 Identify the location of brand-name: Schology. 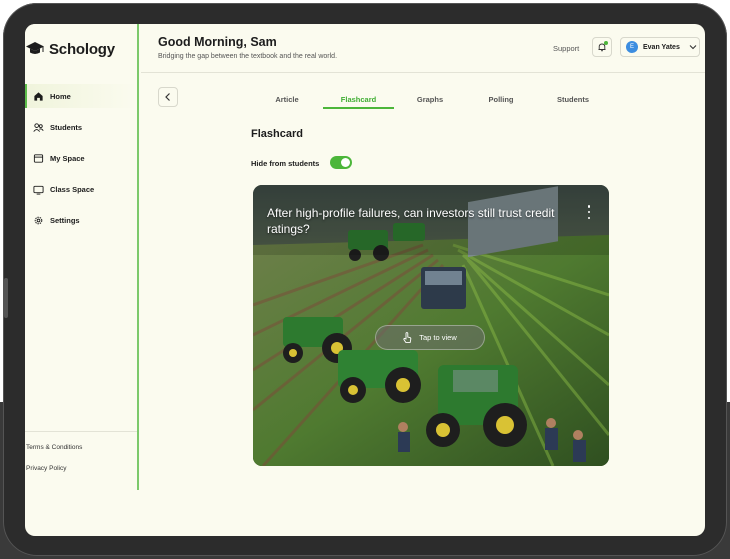
(82, 49).